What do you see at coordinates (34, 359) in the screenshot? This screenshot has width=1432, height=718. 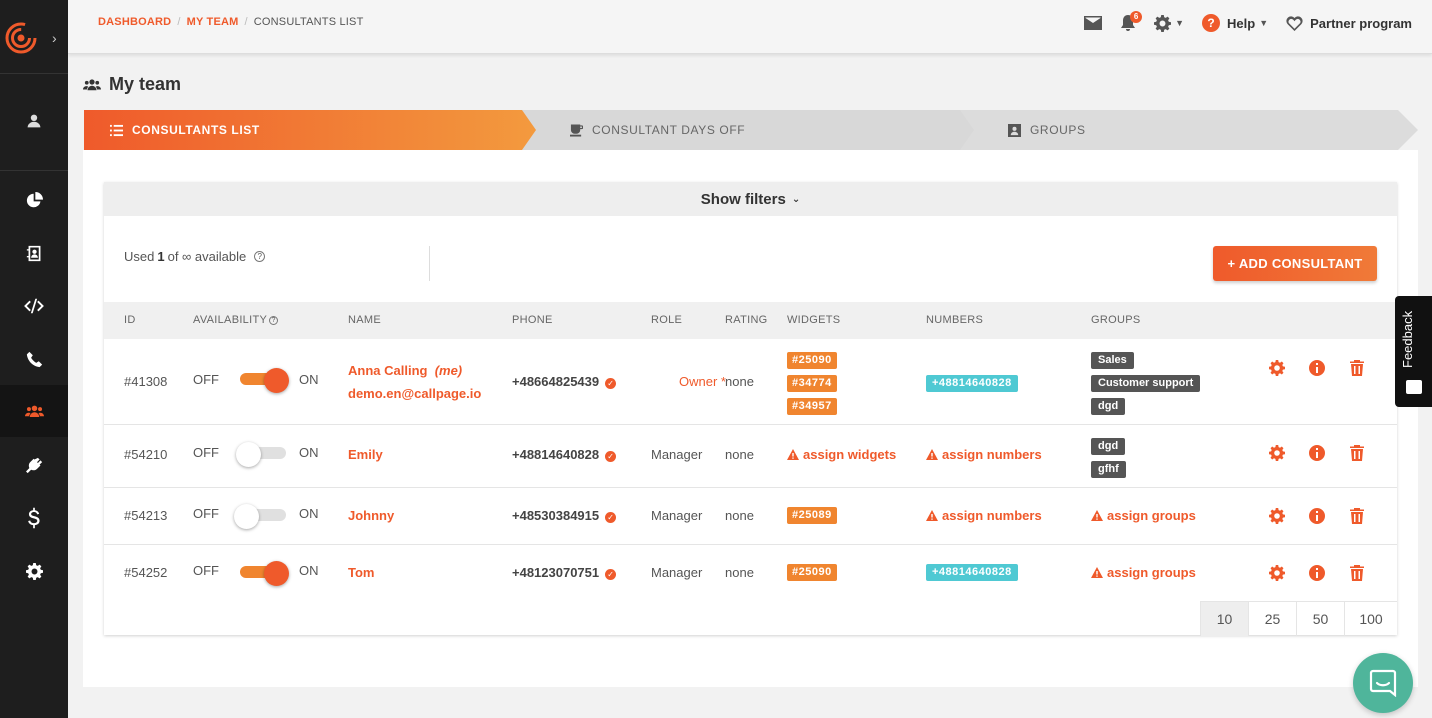 I see `sidebar-item-calls` at bounding box center [34, 359].